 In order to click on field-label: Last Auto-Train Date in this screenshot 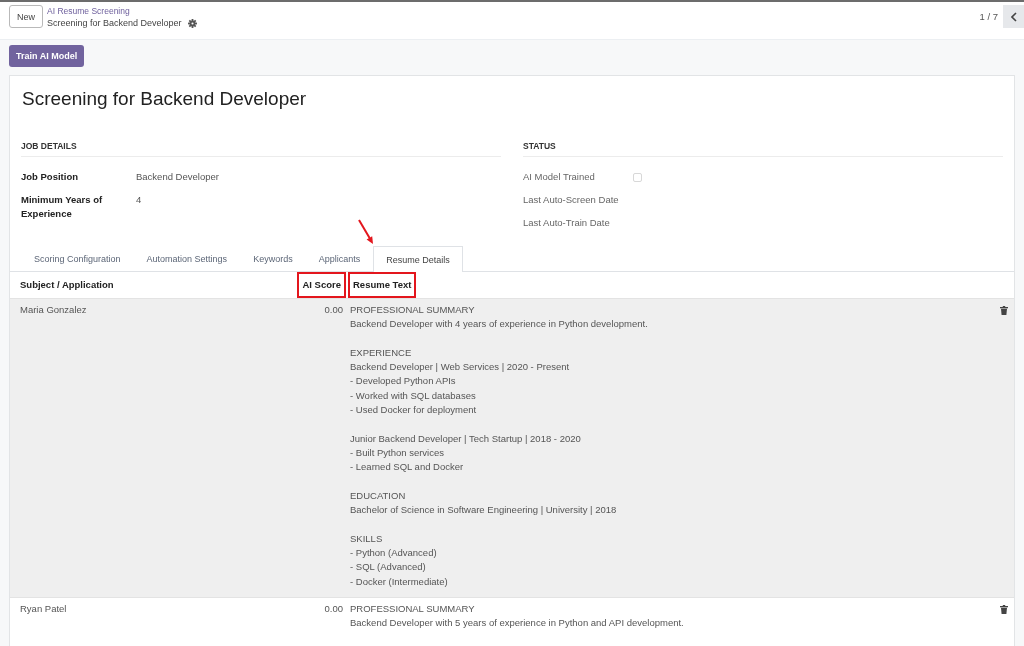, I will do `click(567, 223)`.